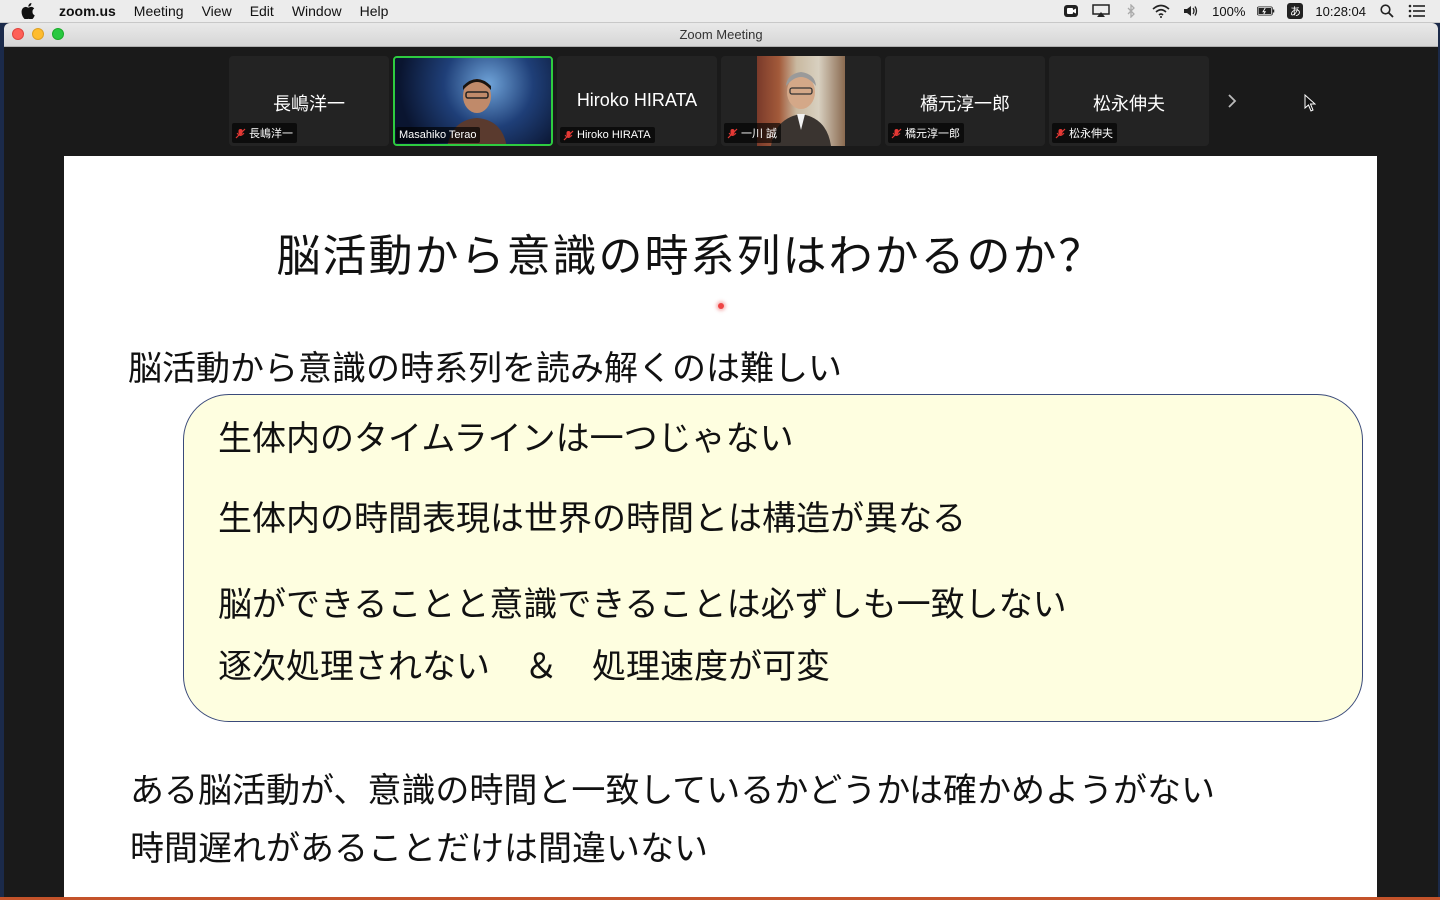 The width and height of the screenshot is (1440, 900). I want to click on zoom-status-icon, so click(1071, 11).